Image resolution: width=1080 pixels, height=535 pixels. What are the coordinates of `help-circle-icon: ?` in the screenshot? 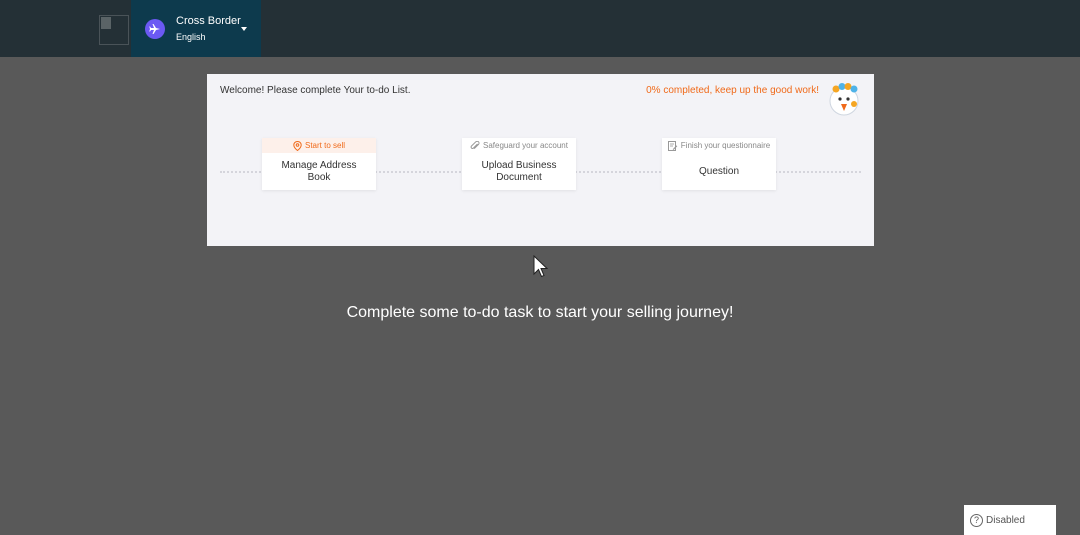 It's located at (976, 520).